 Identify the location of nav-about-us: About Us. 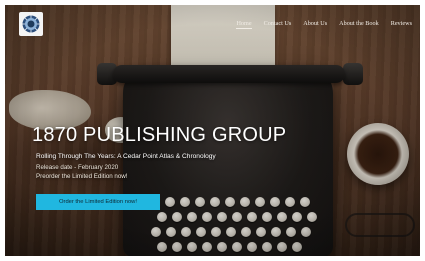
(315, 24).